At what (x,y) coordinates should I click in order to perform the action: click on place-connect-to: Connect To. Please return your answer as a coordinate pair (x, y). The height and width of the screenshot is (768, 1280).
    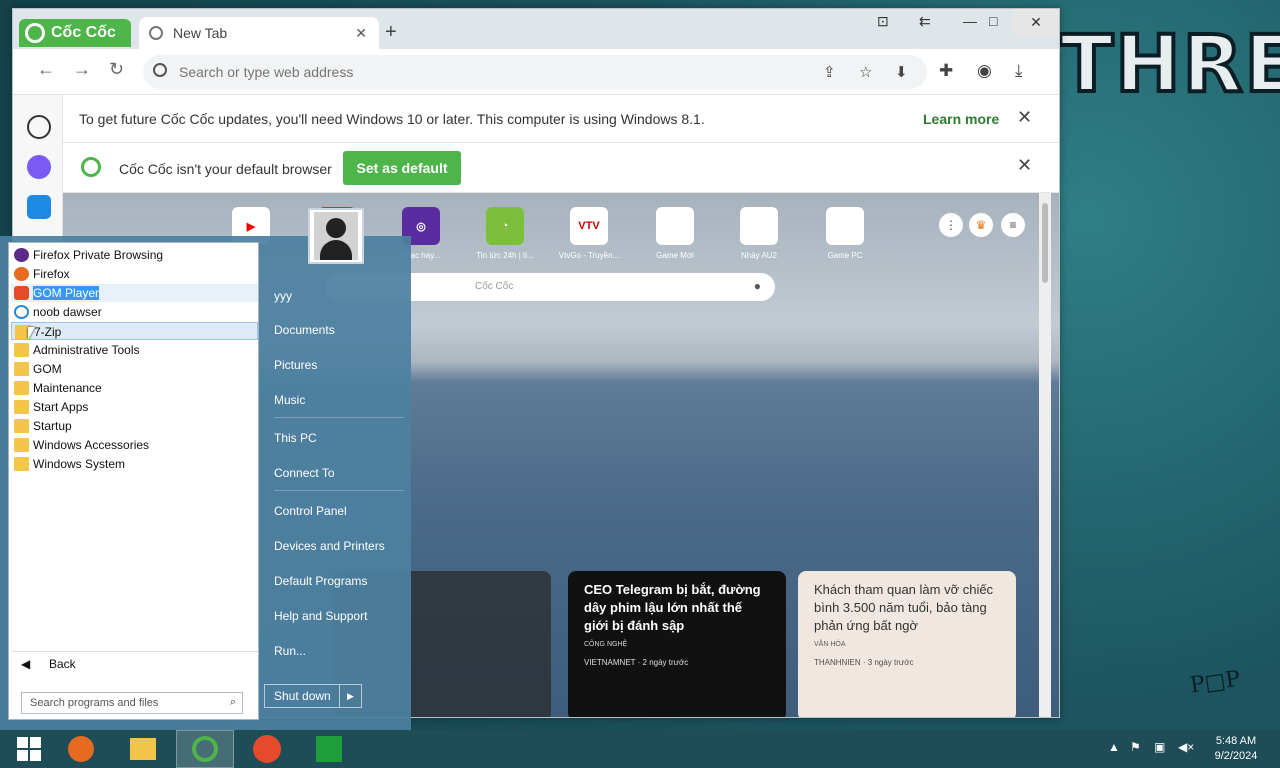
    Looking at the image, I should click on (304, 473).